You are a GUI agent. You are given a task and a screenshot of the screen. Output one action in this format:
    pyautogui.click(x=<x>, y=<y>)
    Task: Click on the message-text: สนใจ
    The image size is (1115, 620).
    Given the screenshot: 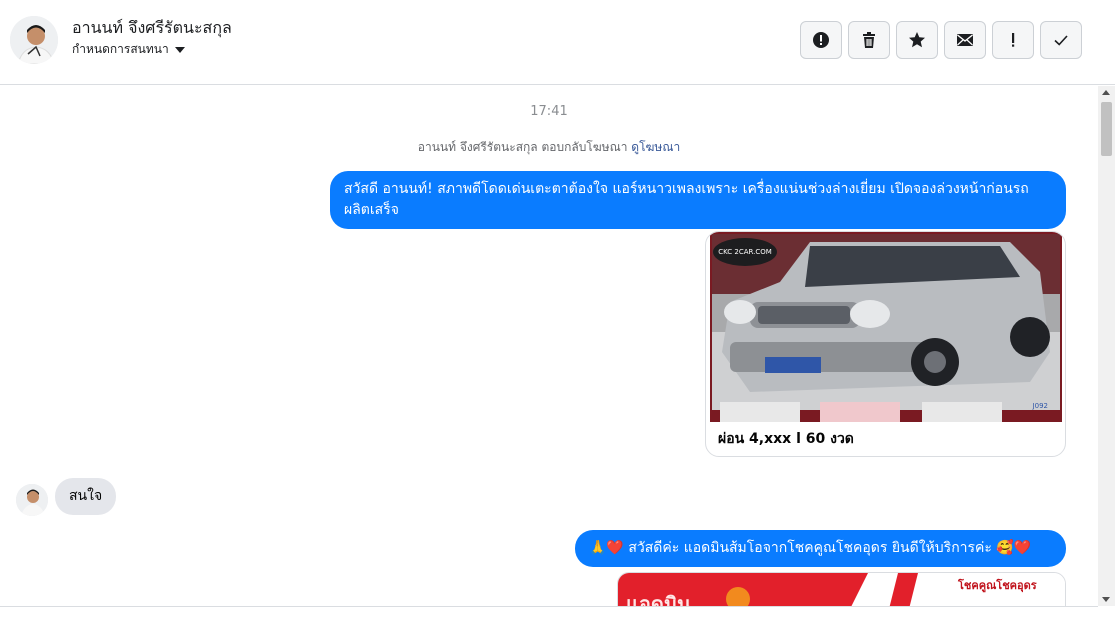 What is the action you would take?
    pyautogui.click(x=86, y=496)
    